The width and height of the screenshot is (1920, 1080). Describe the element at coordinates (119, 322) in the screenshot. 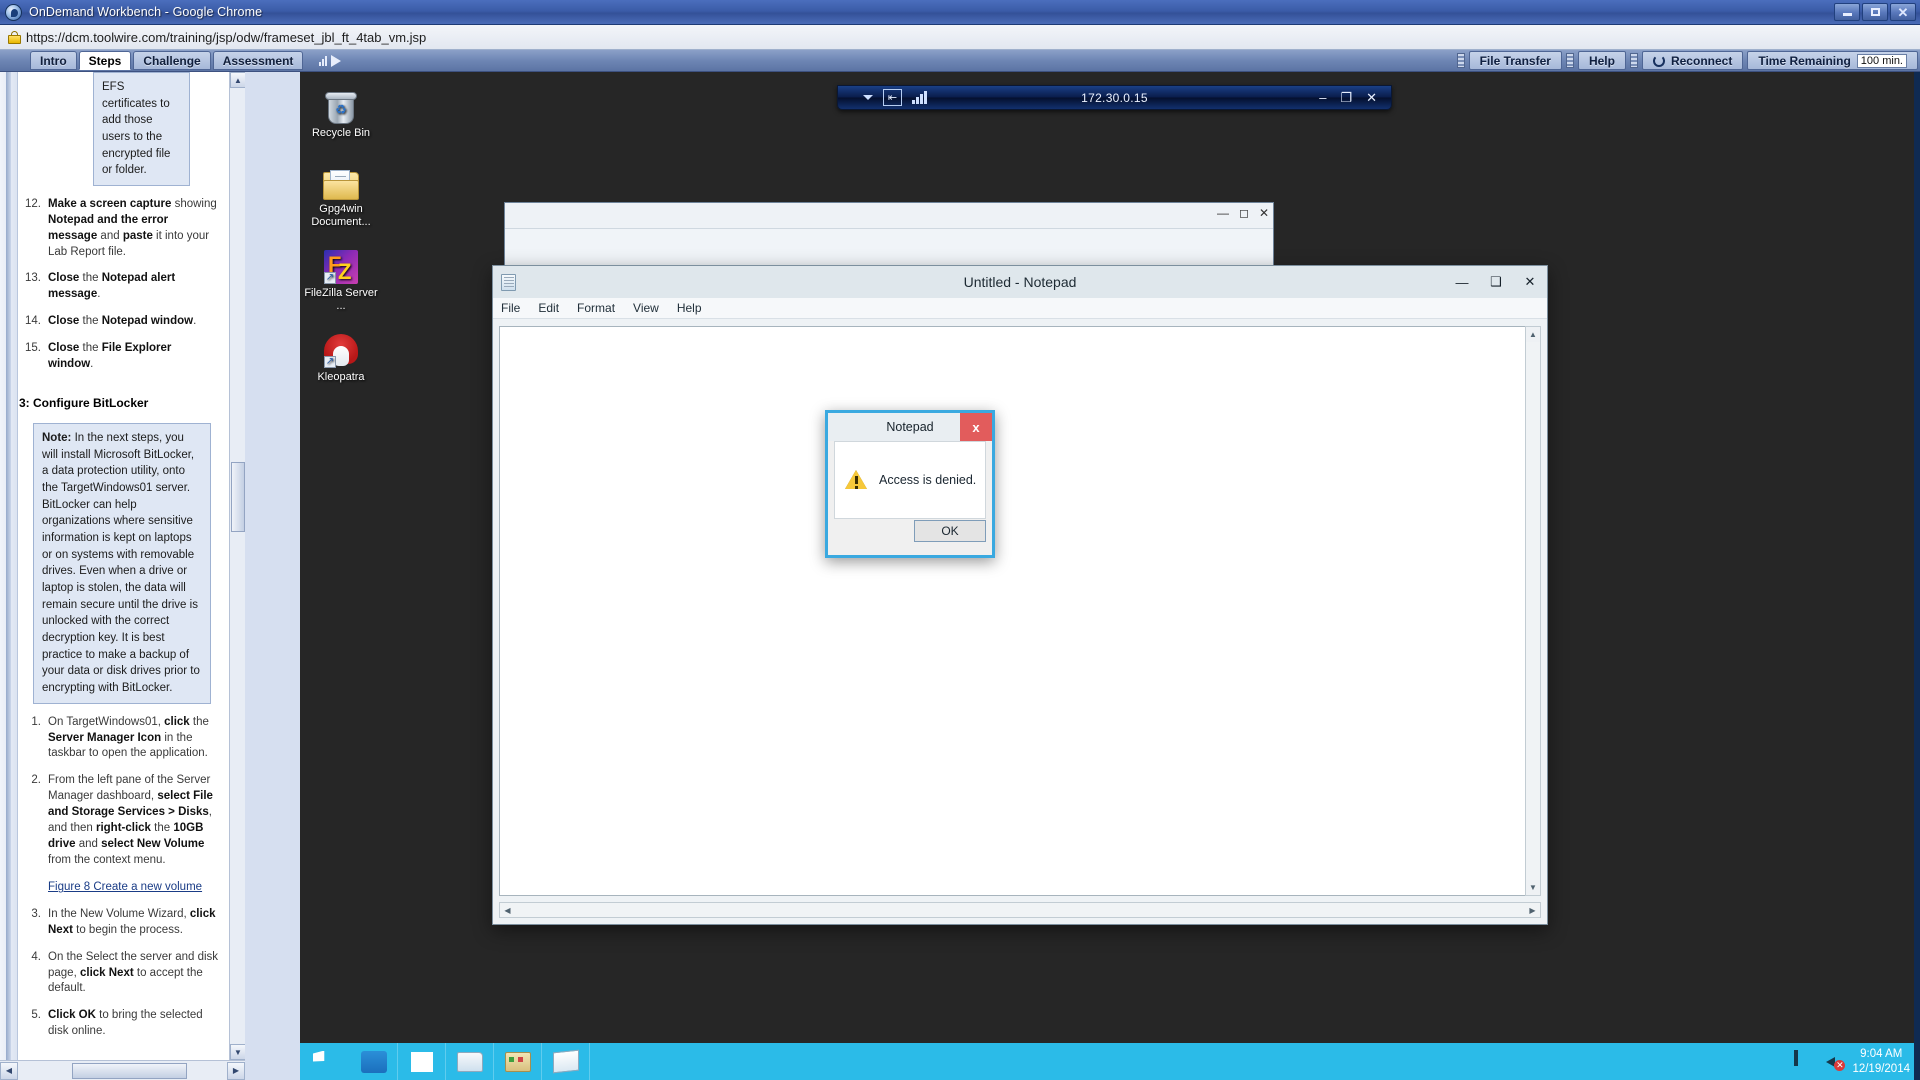

I see `step-item: 14. Close the Notepad window.` at that location.